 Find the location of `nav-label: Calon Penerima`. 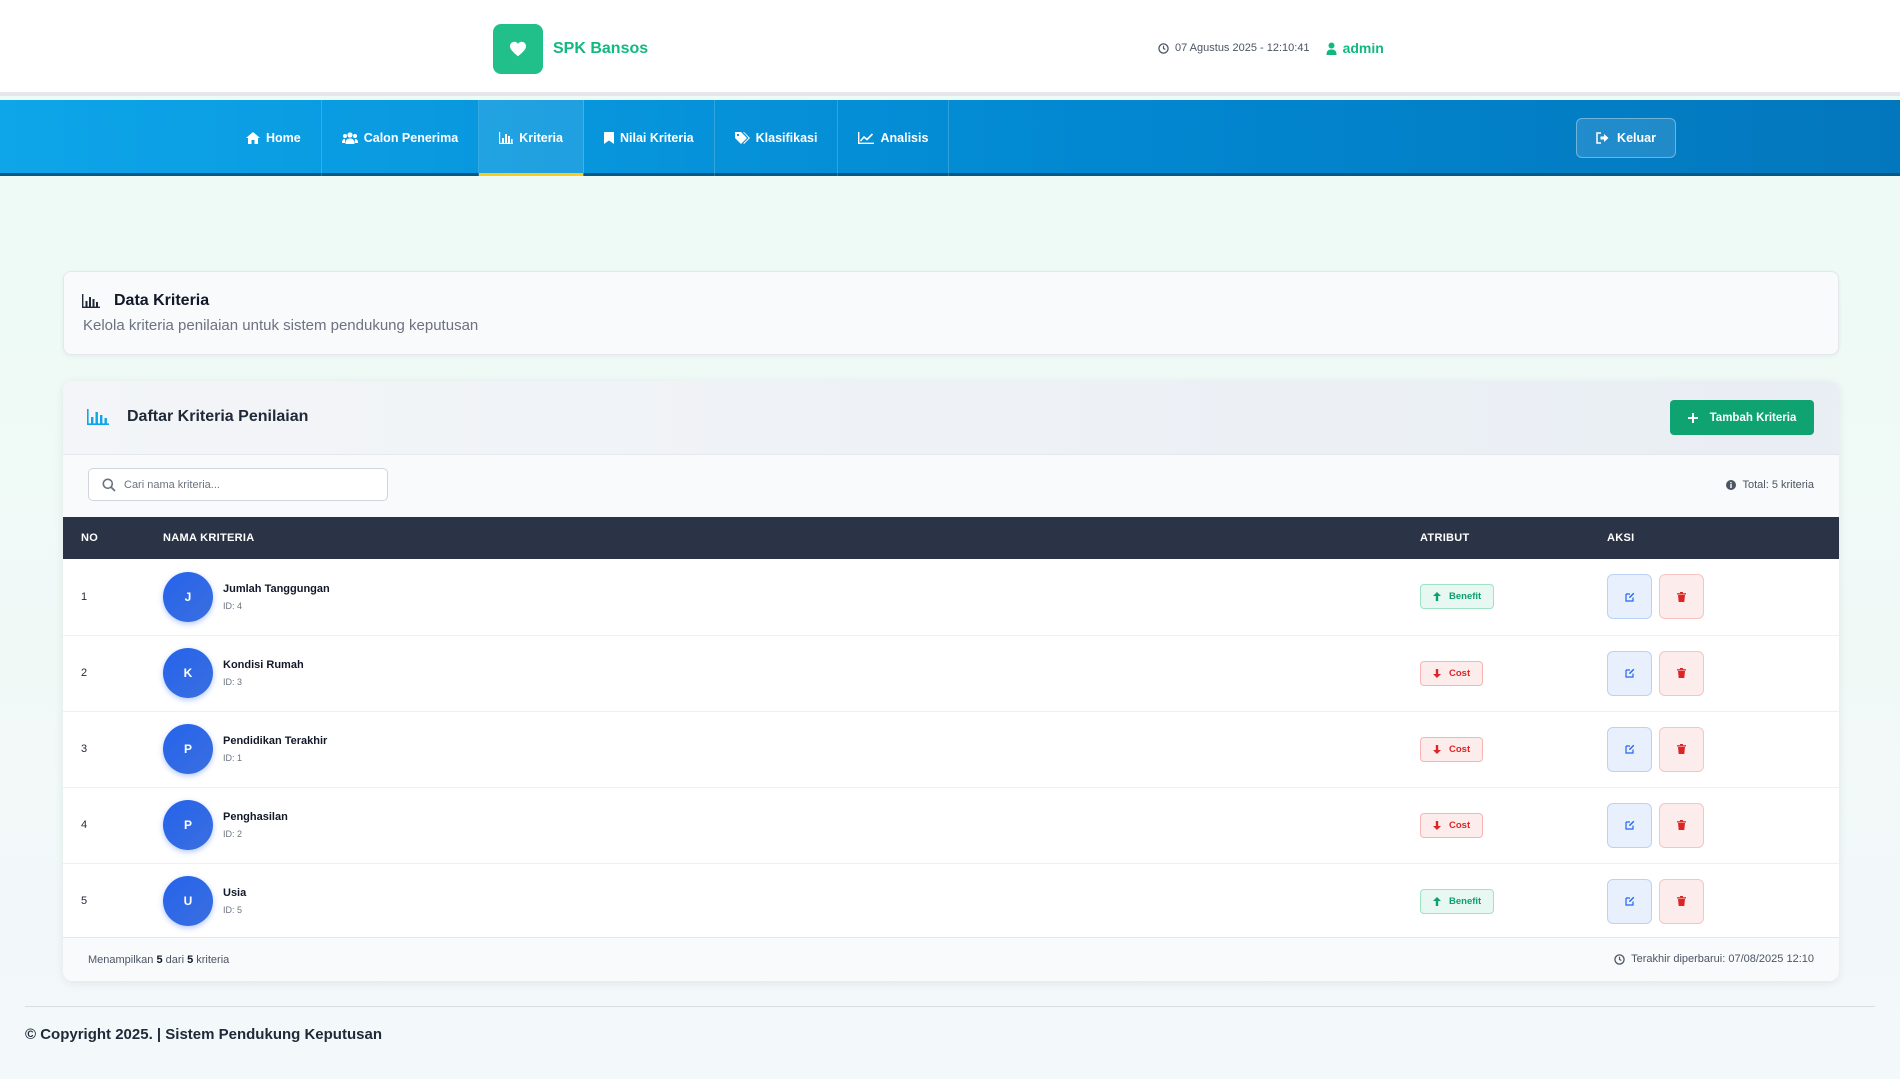

nav-label: Calon Penerima is located at coordinates (411, 138).